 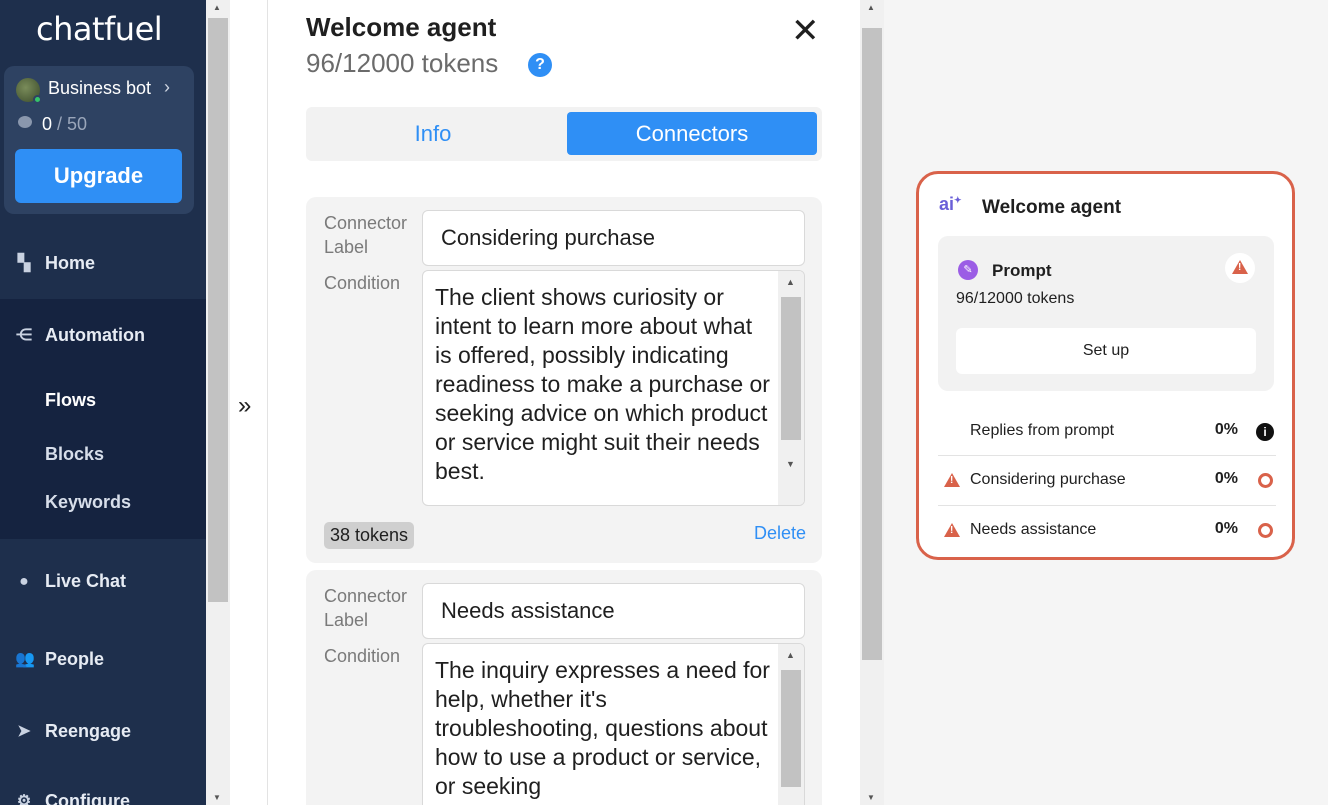 I want to click on connector-row-label: Needs assistance, so click(x=1033, y=529).